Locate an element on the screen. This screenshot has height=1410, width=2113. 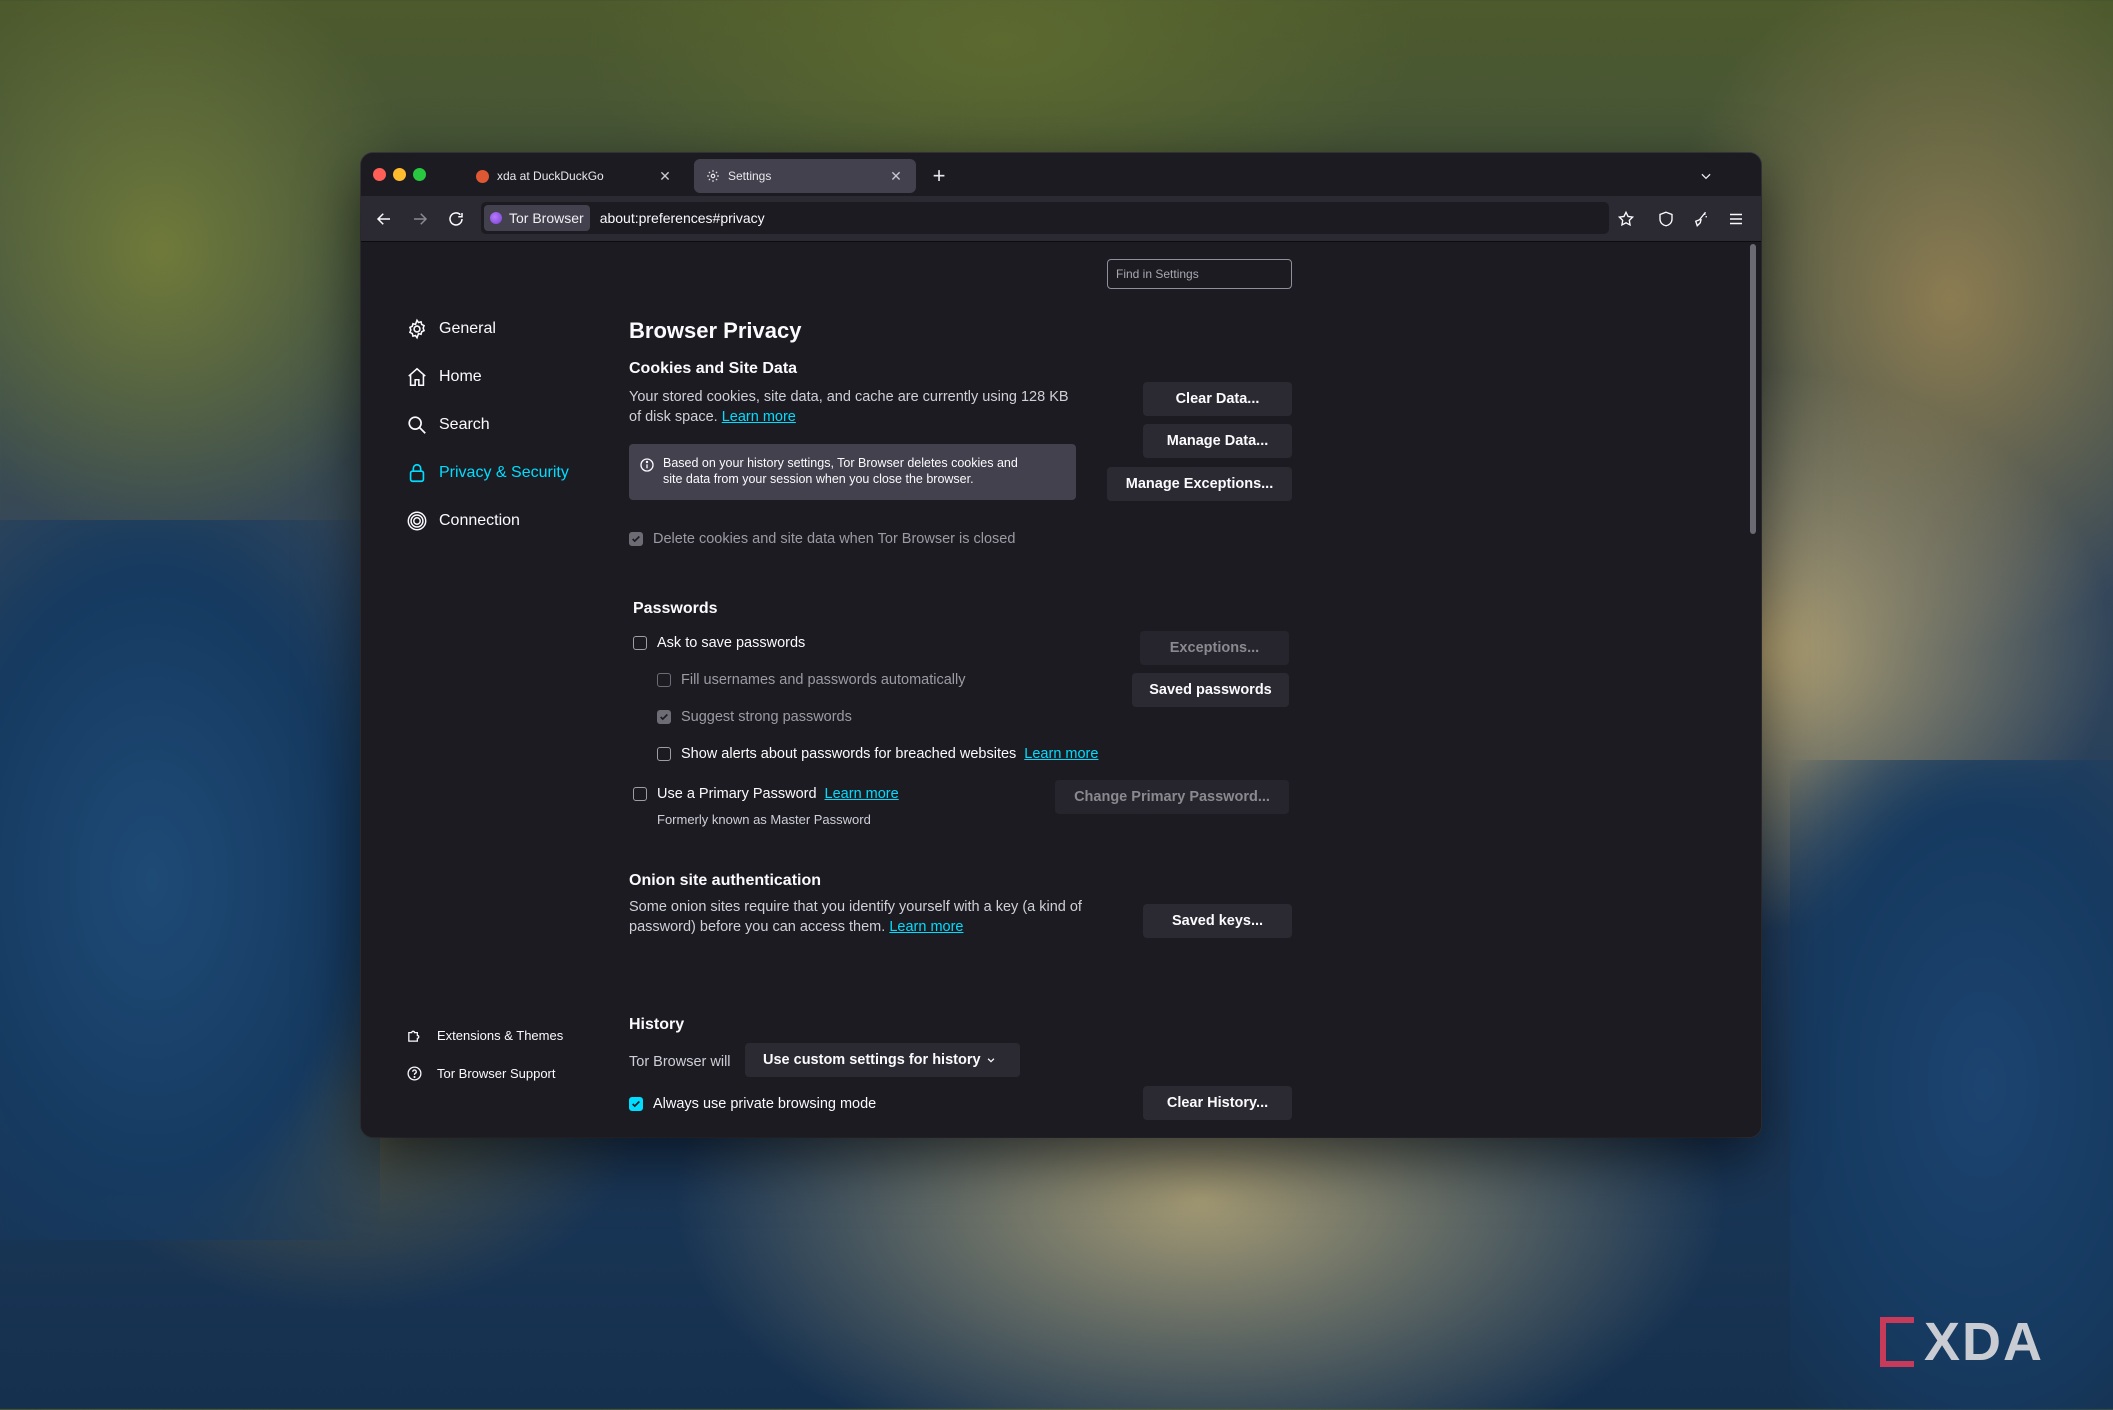
suggest-strong-checkbox is located at coordinates (664, 717).